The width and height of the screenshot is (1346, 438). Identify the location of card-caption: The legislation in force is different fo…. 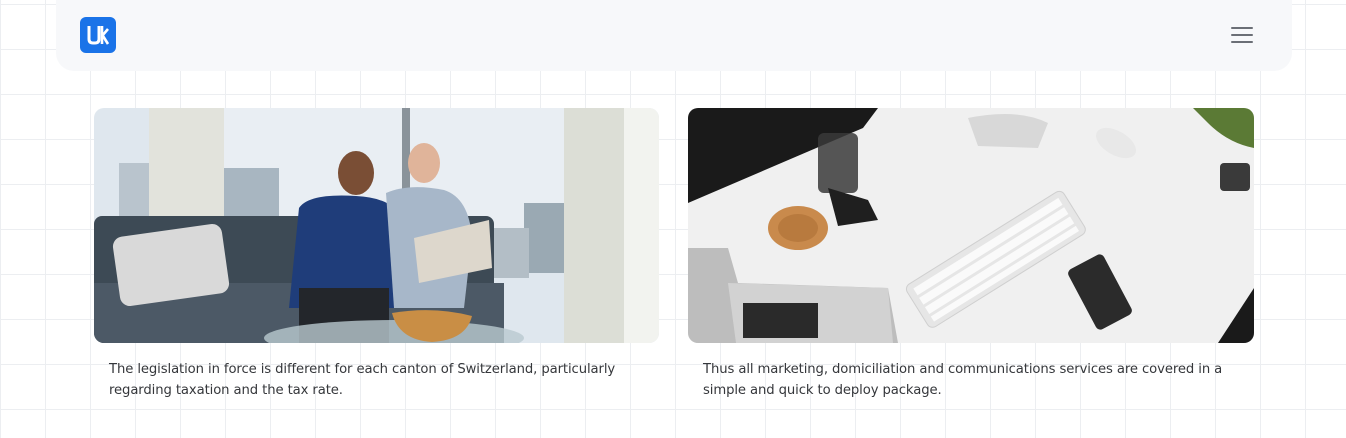
(362, 380).